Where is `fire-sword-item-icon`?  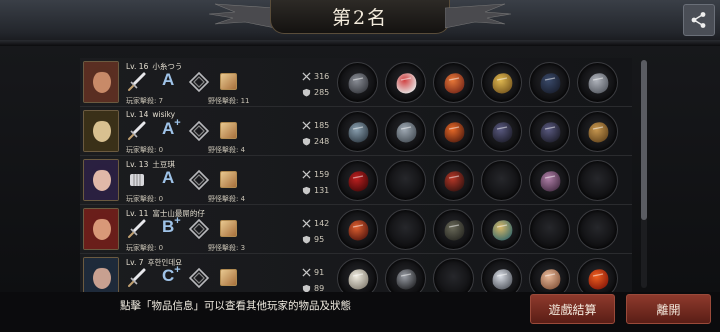 fire-sword-item-icon is located at coordinates (358, 229).